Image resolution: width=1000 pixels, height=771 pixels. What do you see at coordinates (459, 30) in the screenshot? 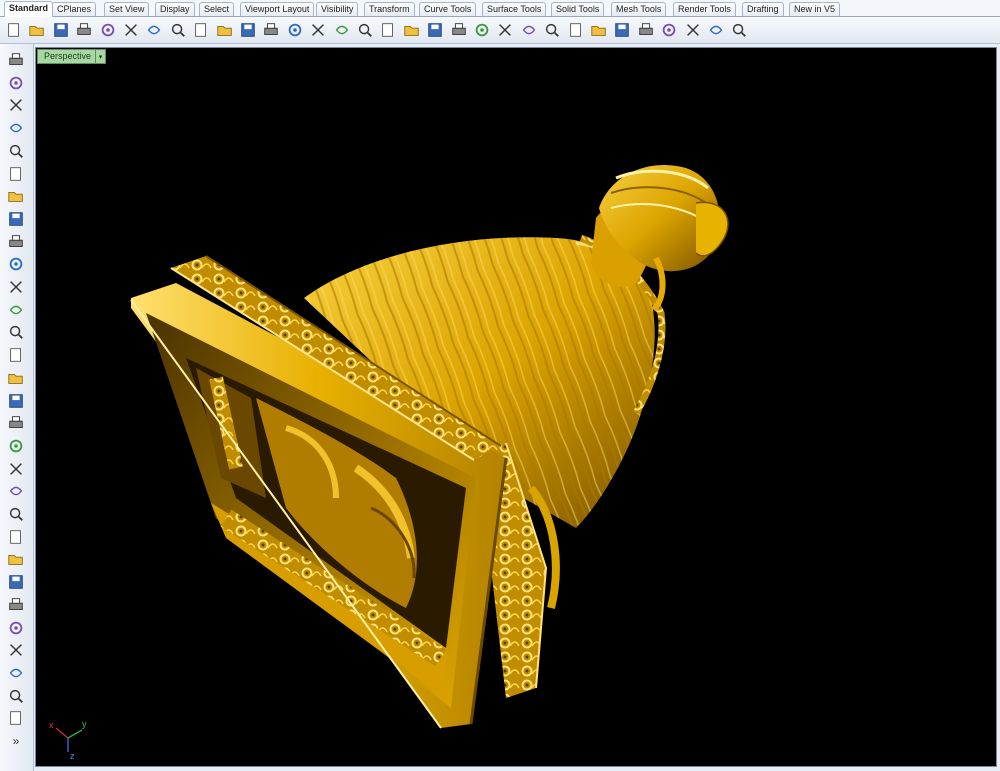
I see `show-icon` at bounding box center [459, 30].